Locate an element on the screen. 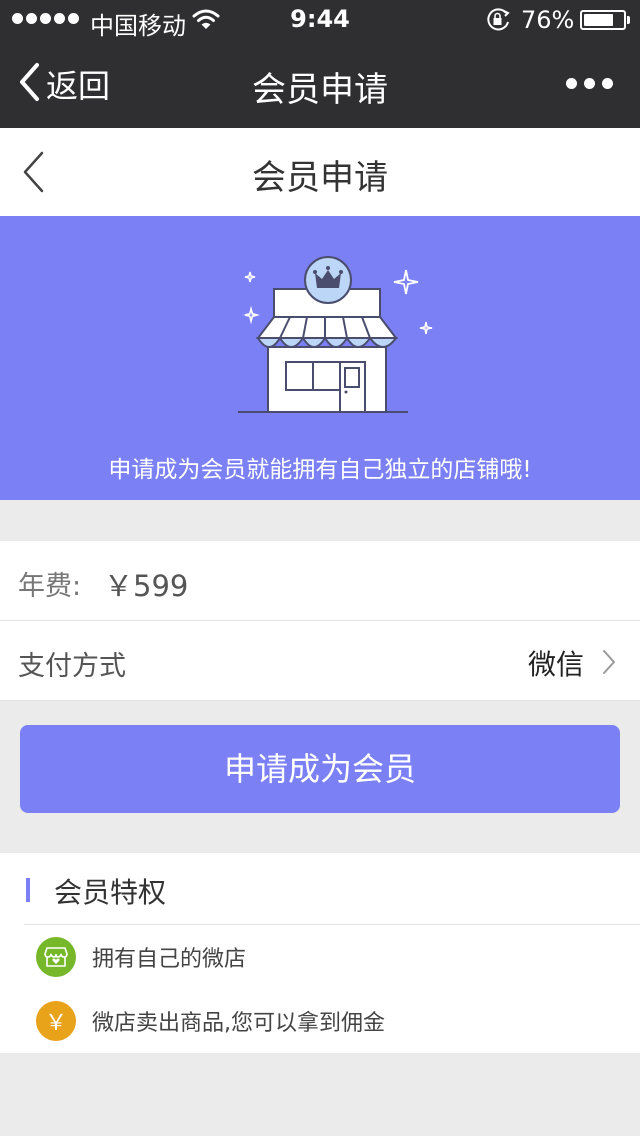  battery-level-fill is located at coordinates (598, 20).